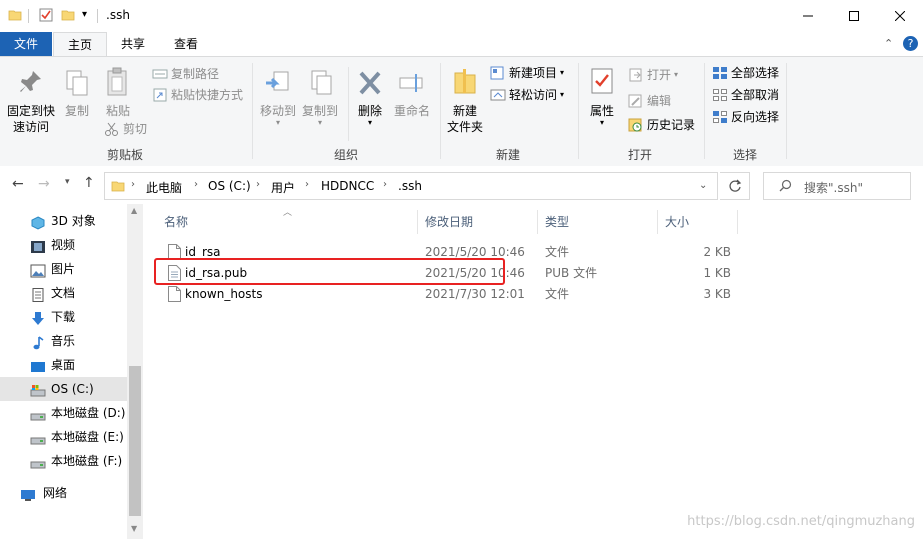 The image size is (923, 539). Describe the element at coordinates (63, 389) in the screenshot. I see `nav-item-os-c: OS (C:)` at that location.